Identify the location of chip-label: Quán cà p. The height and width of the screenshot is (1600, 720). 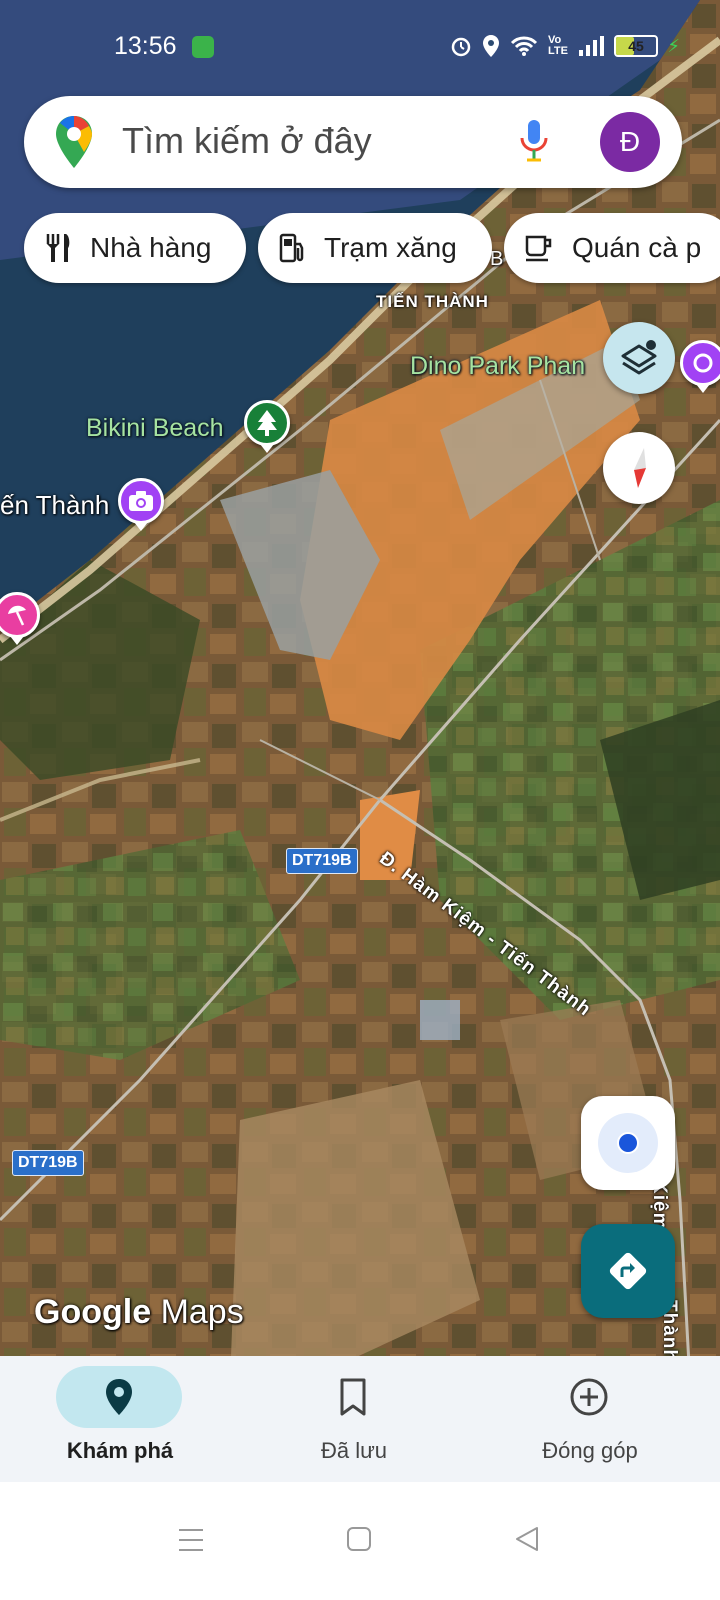
(637, 247).